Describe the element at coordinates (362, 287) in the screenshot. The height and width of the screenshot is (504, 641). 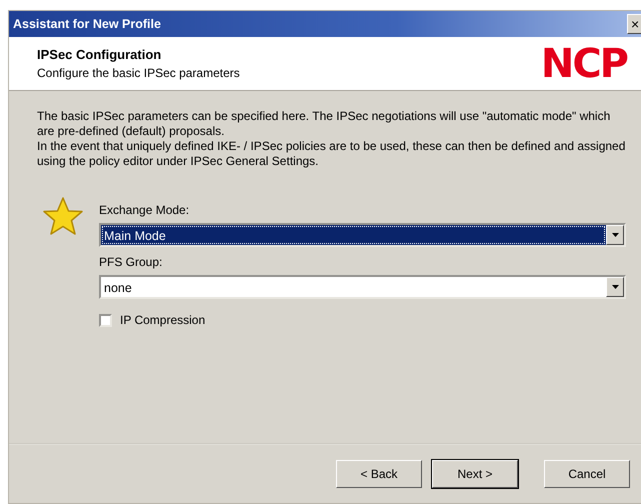
I see `dropdown-field: none` at that location.